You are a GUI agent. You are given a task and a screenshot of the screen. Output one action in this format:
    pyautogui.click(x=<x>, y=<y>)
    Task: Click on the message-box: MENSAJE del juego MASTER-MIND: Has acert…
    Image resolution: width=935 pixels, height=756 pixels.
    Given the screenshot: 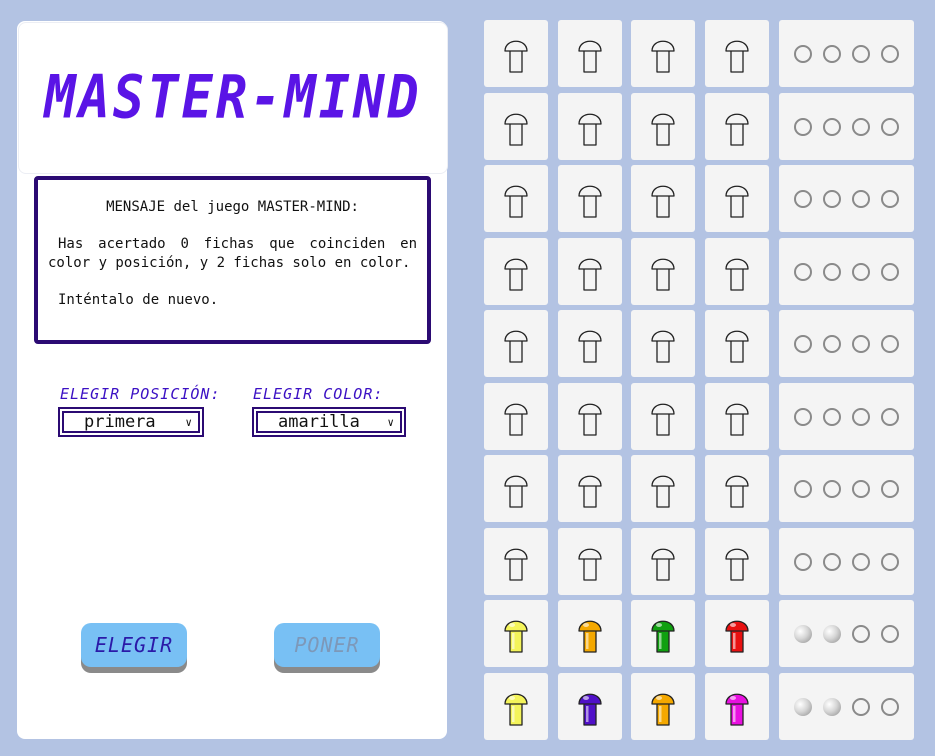 What is the action you would take?
    pyautogui.click(x=232, y=260)
    